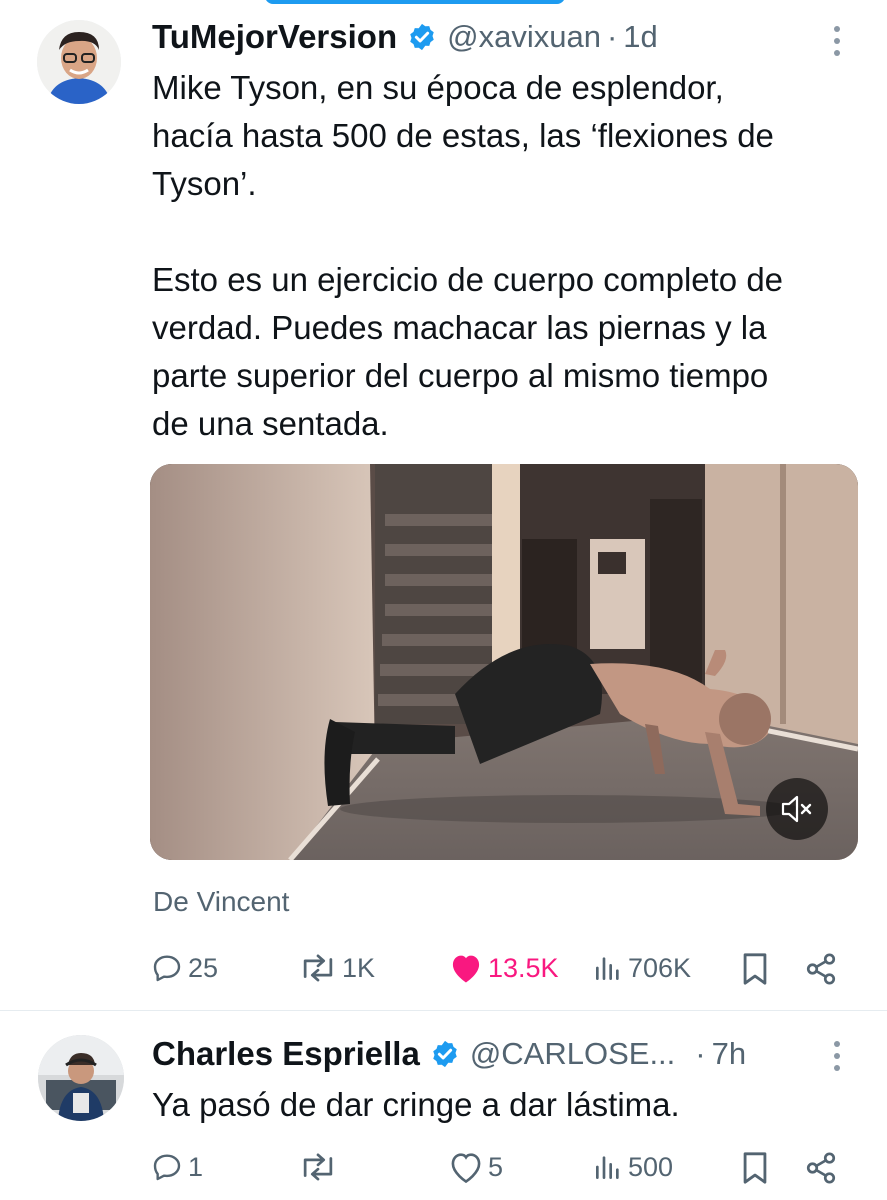 This screenshot has width=887, height=1200. I want to click on repost-button: 1K, so click(336, 968).